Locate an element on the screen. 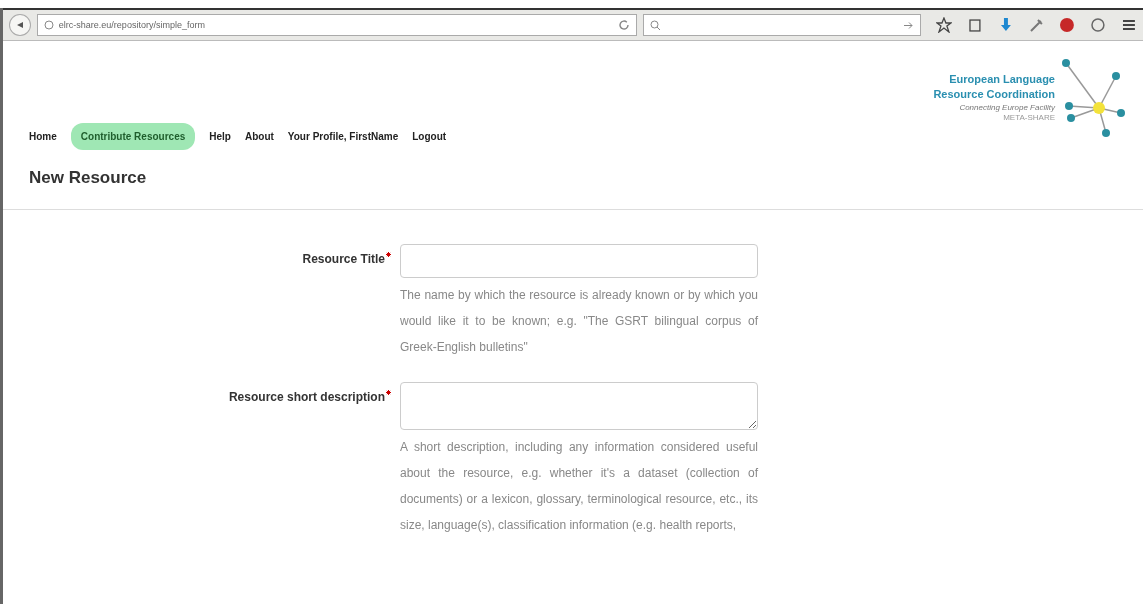 The width and height of the screenshot is (1143, 604). url-text: elrc-share.eu/repository/simple_form is located at coordinates (132, 25).